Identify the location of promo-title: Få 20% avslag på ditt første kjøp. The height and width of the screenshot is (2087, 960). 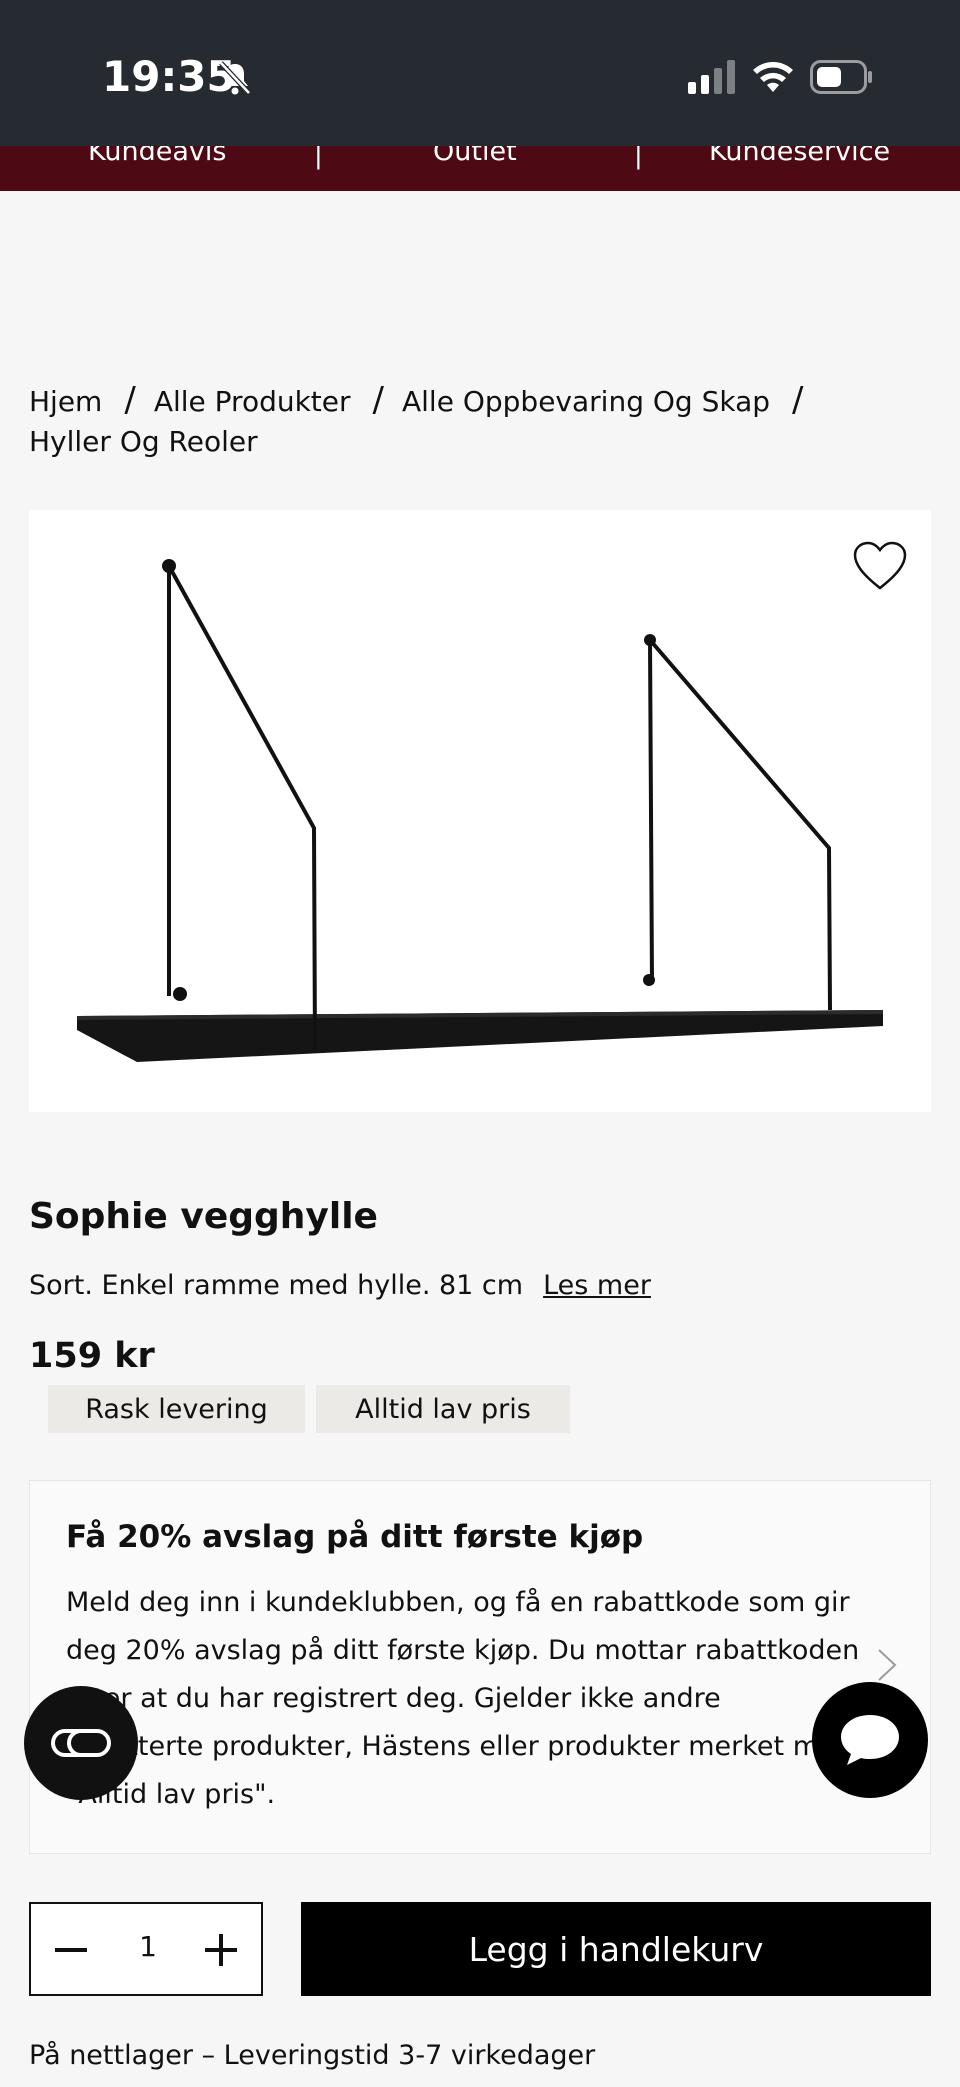
(355, 1537).